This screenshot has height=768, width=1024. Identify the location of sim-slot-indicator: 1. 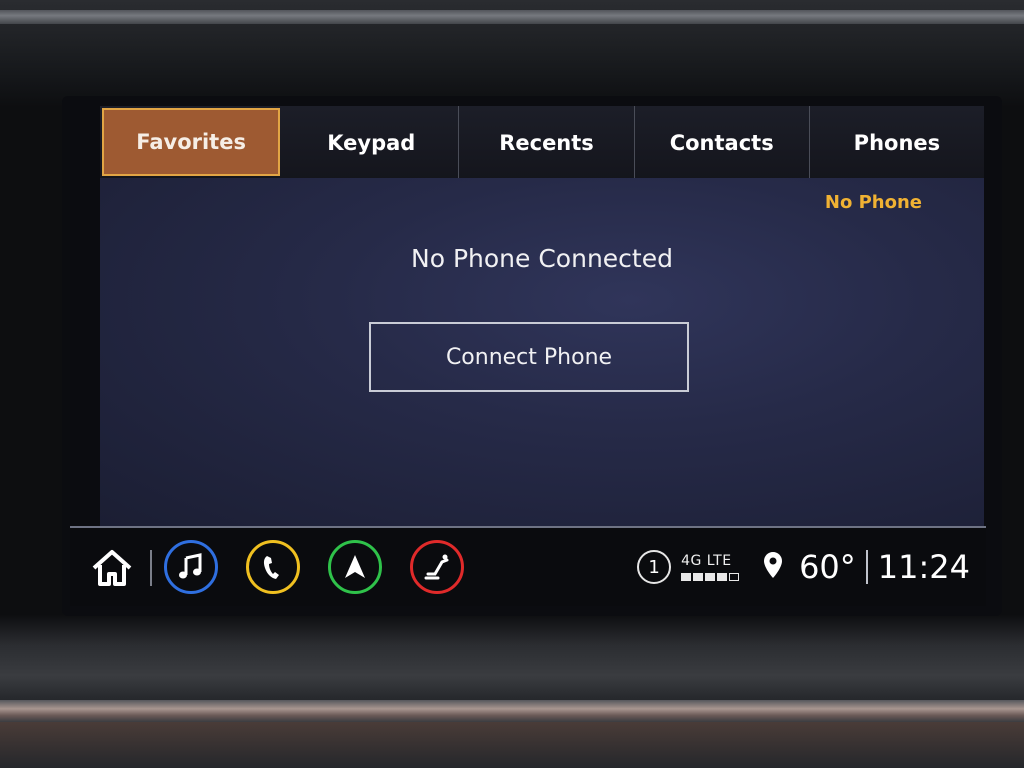
(654, 567).